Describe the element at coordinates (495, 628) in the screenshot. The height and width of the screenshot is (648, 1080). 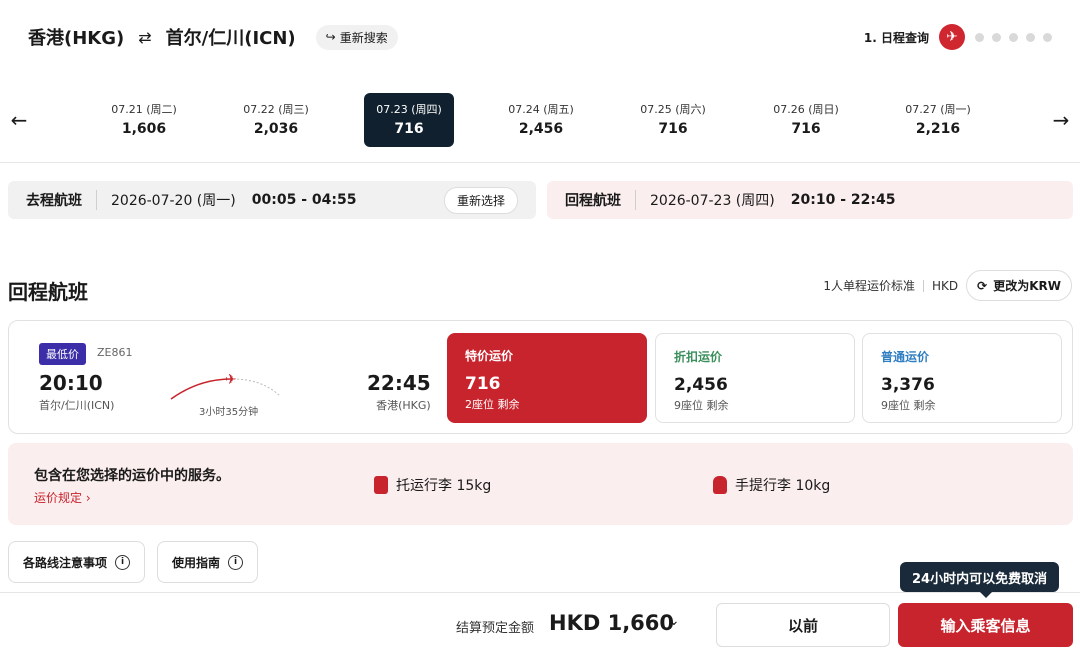
I see `total-label: 结算预定金额` at that location.